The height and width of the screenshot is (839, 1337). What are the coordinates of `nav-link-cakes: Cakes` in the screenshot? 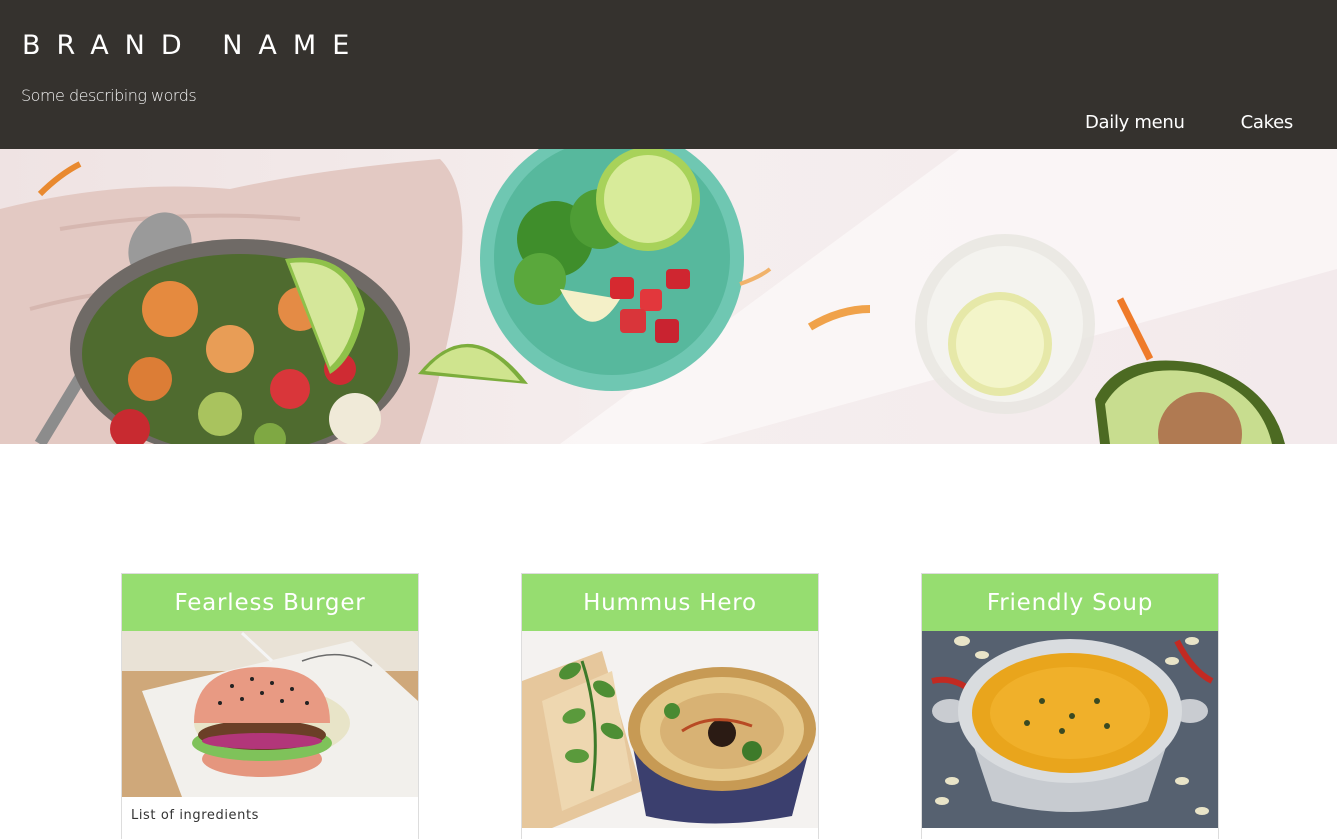 It's located at (1267, 122).